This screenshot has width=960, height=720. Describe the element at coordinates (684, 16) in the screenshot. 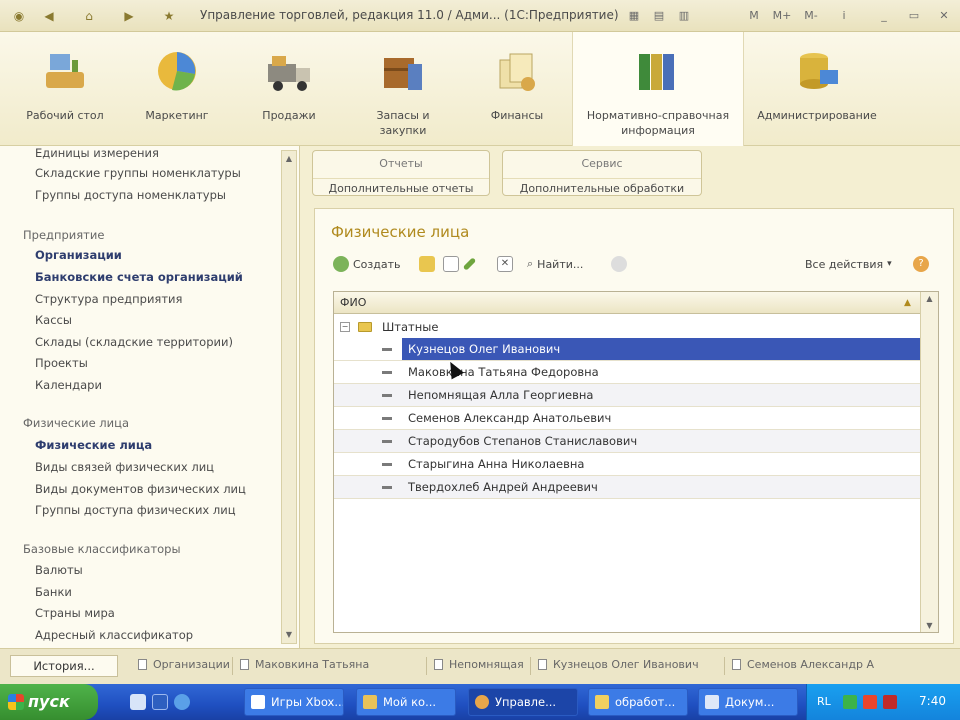

I see `clipboard-icon: ▥` at that location.